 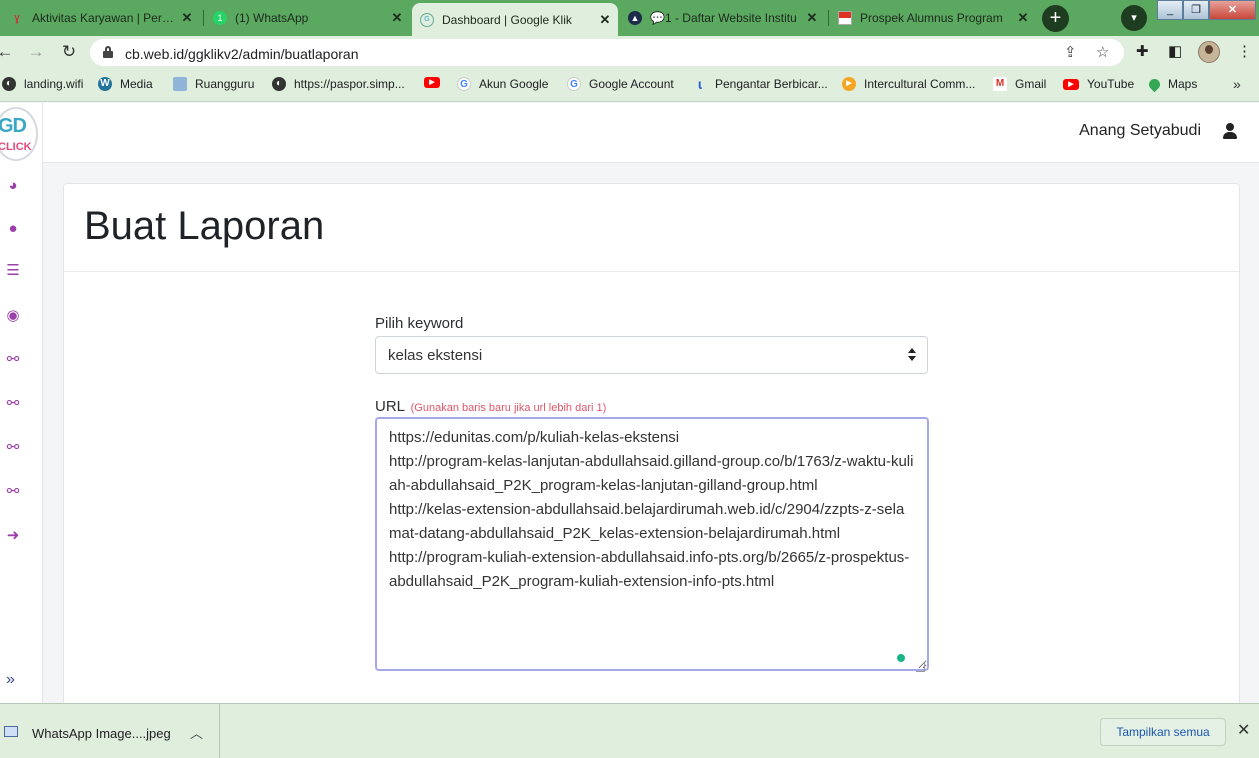 I want to click on bookmark-label: Media, so click(x=136, y=84).